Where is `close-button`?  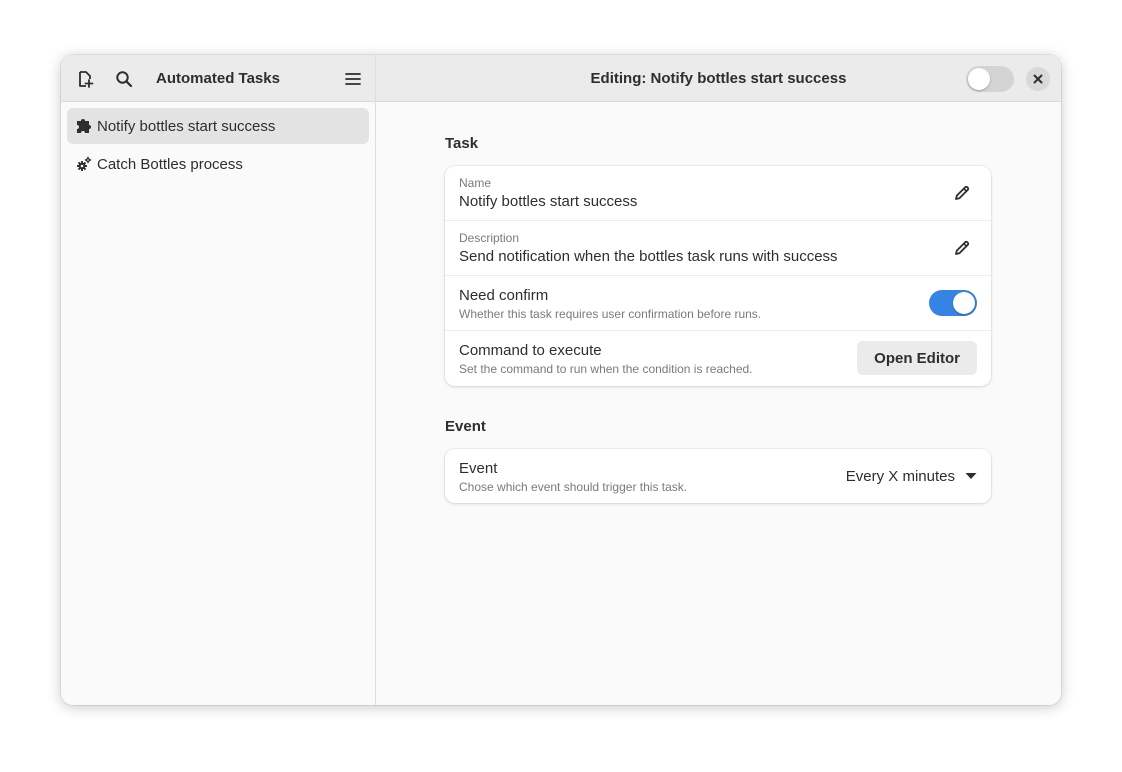
close-button is located at coordinates (1038, 79).